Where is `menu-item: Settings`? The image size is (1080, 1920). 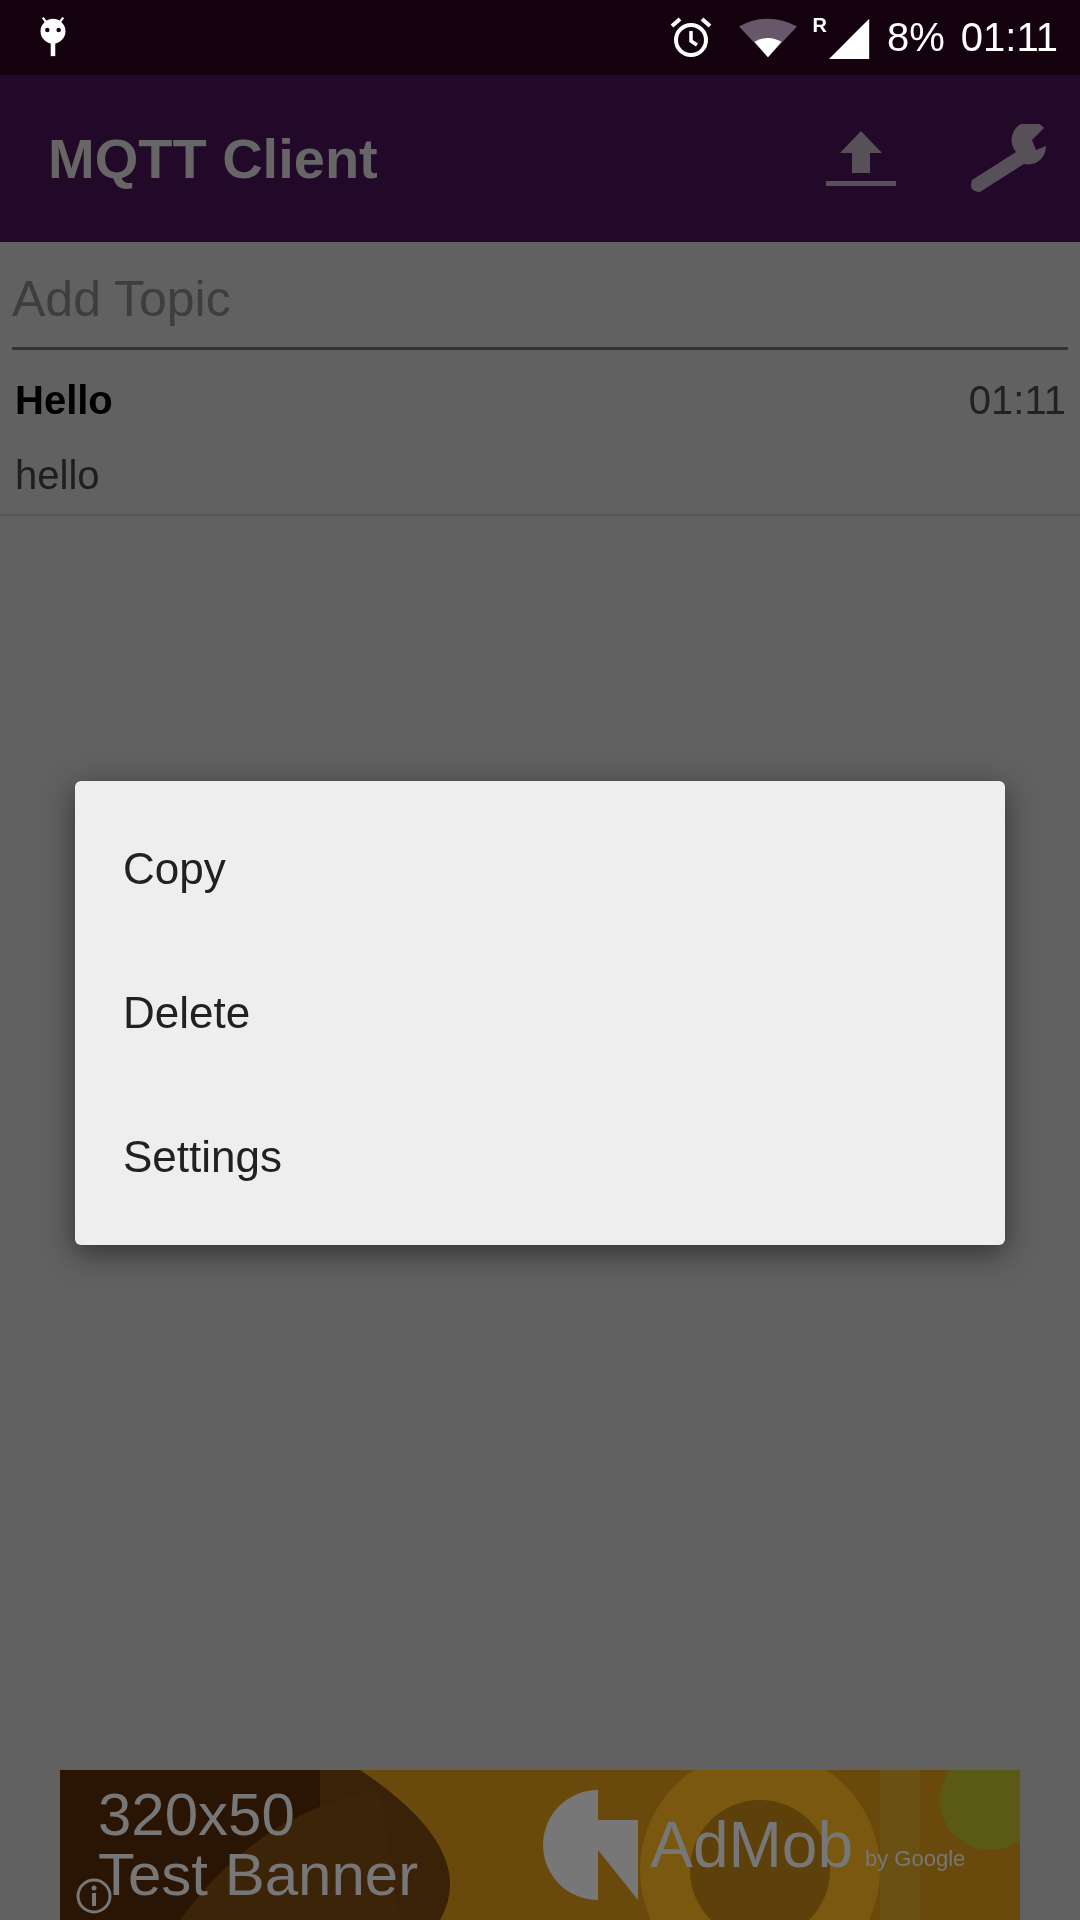
menu-item: Settings is located at coordinates (540, 1157).